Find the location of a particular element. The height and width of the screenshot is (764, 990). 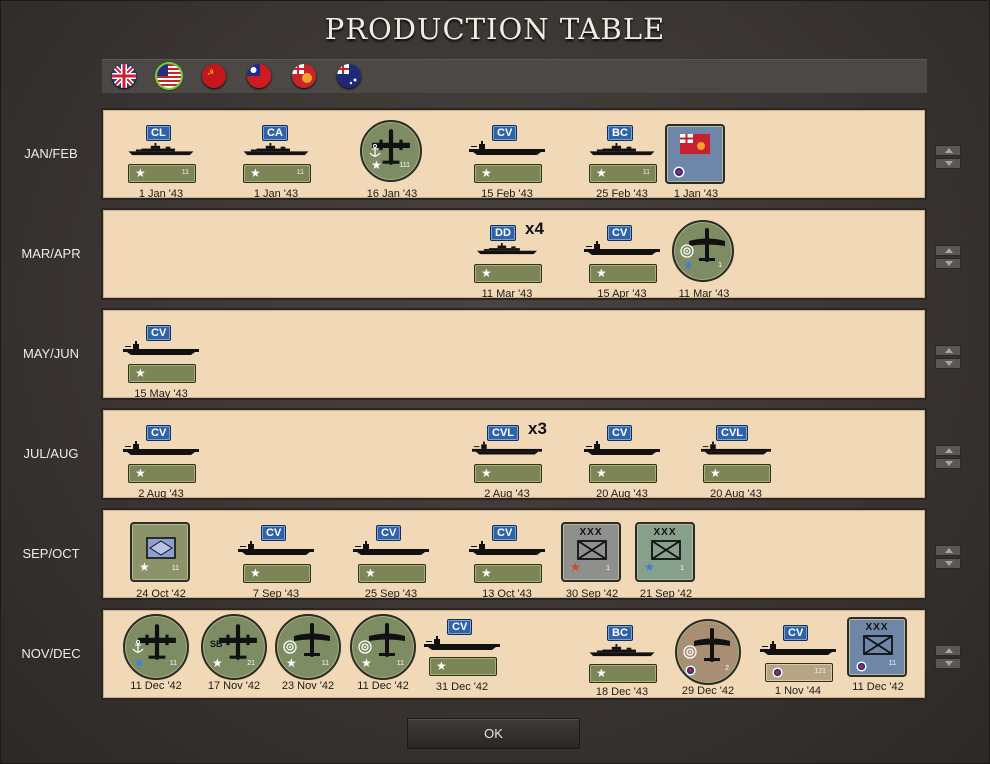

unit-fighter: ★ 11 11 Dec '42 is located at coordinates (383, 656).